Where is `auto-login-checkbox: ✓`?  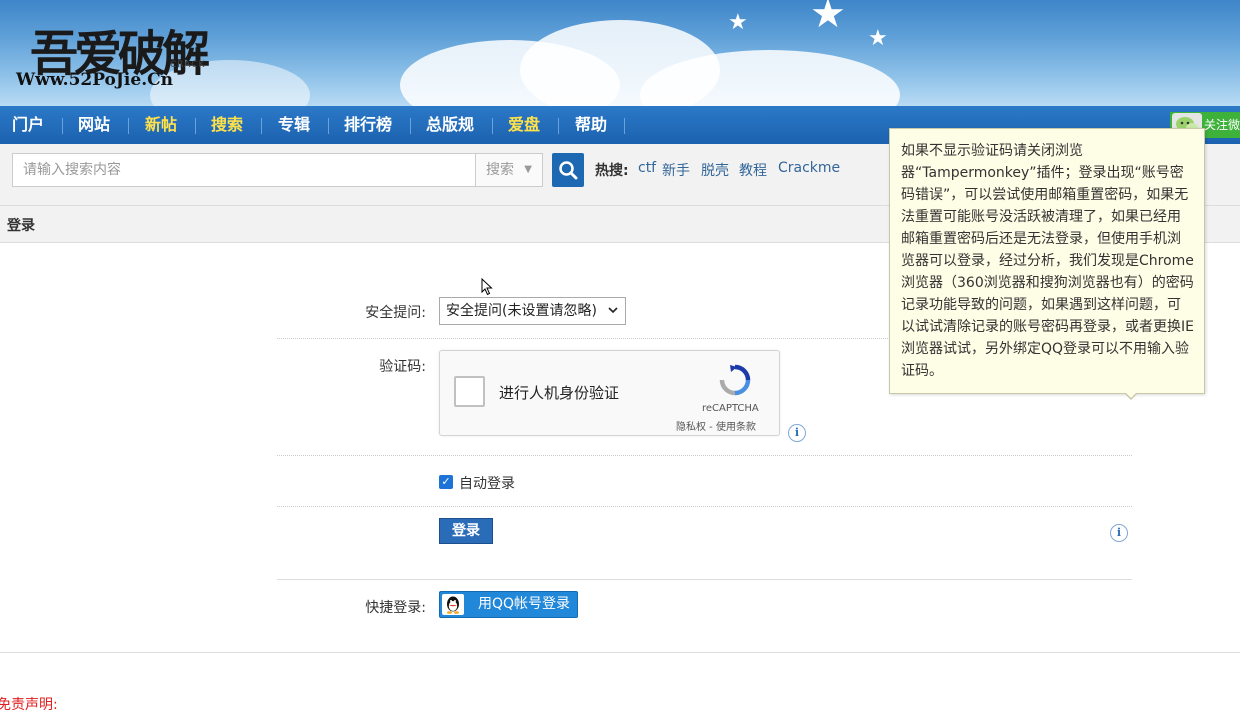 auto-login-checkbox: ✓ is located at coordinates (446, 482).